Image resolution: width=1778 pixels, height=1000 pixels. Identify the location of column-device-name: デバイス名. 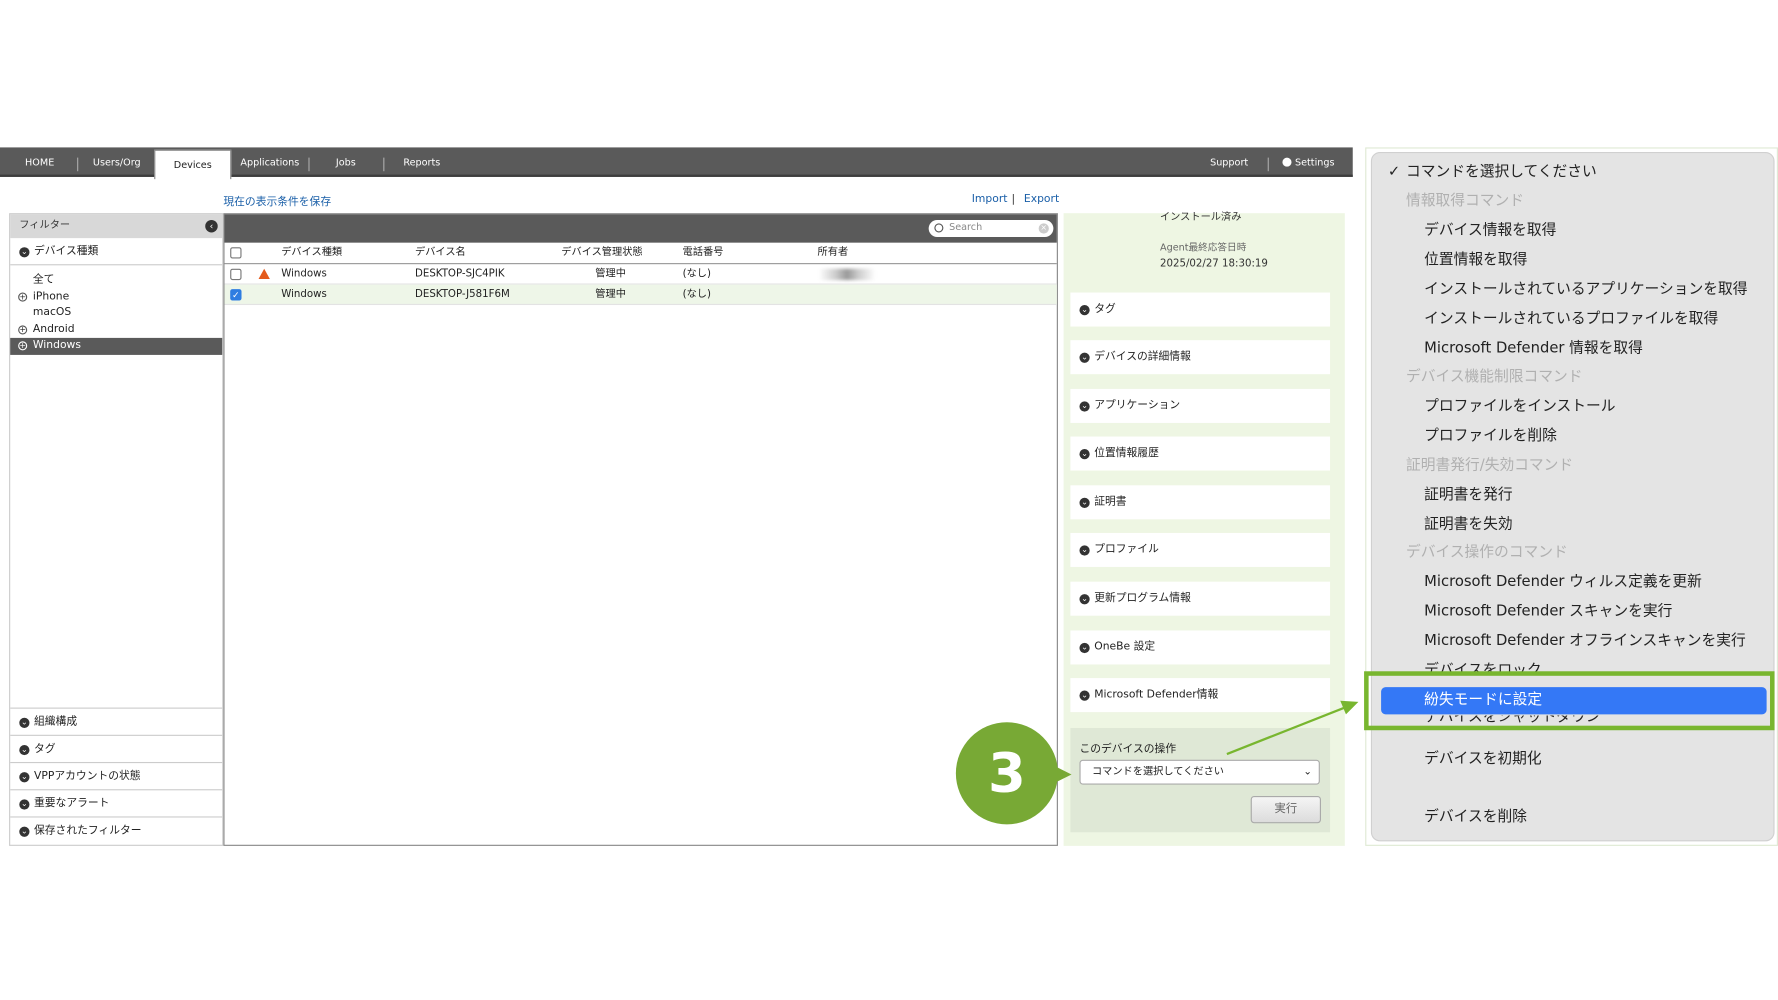
(440, 254).